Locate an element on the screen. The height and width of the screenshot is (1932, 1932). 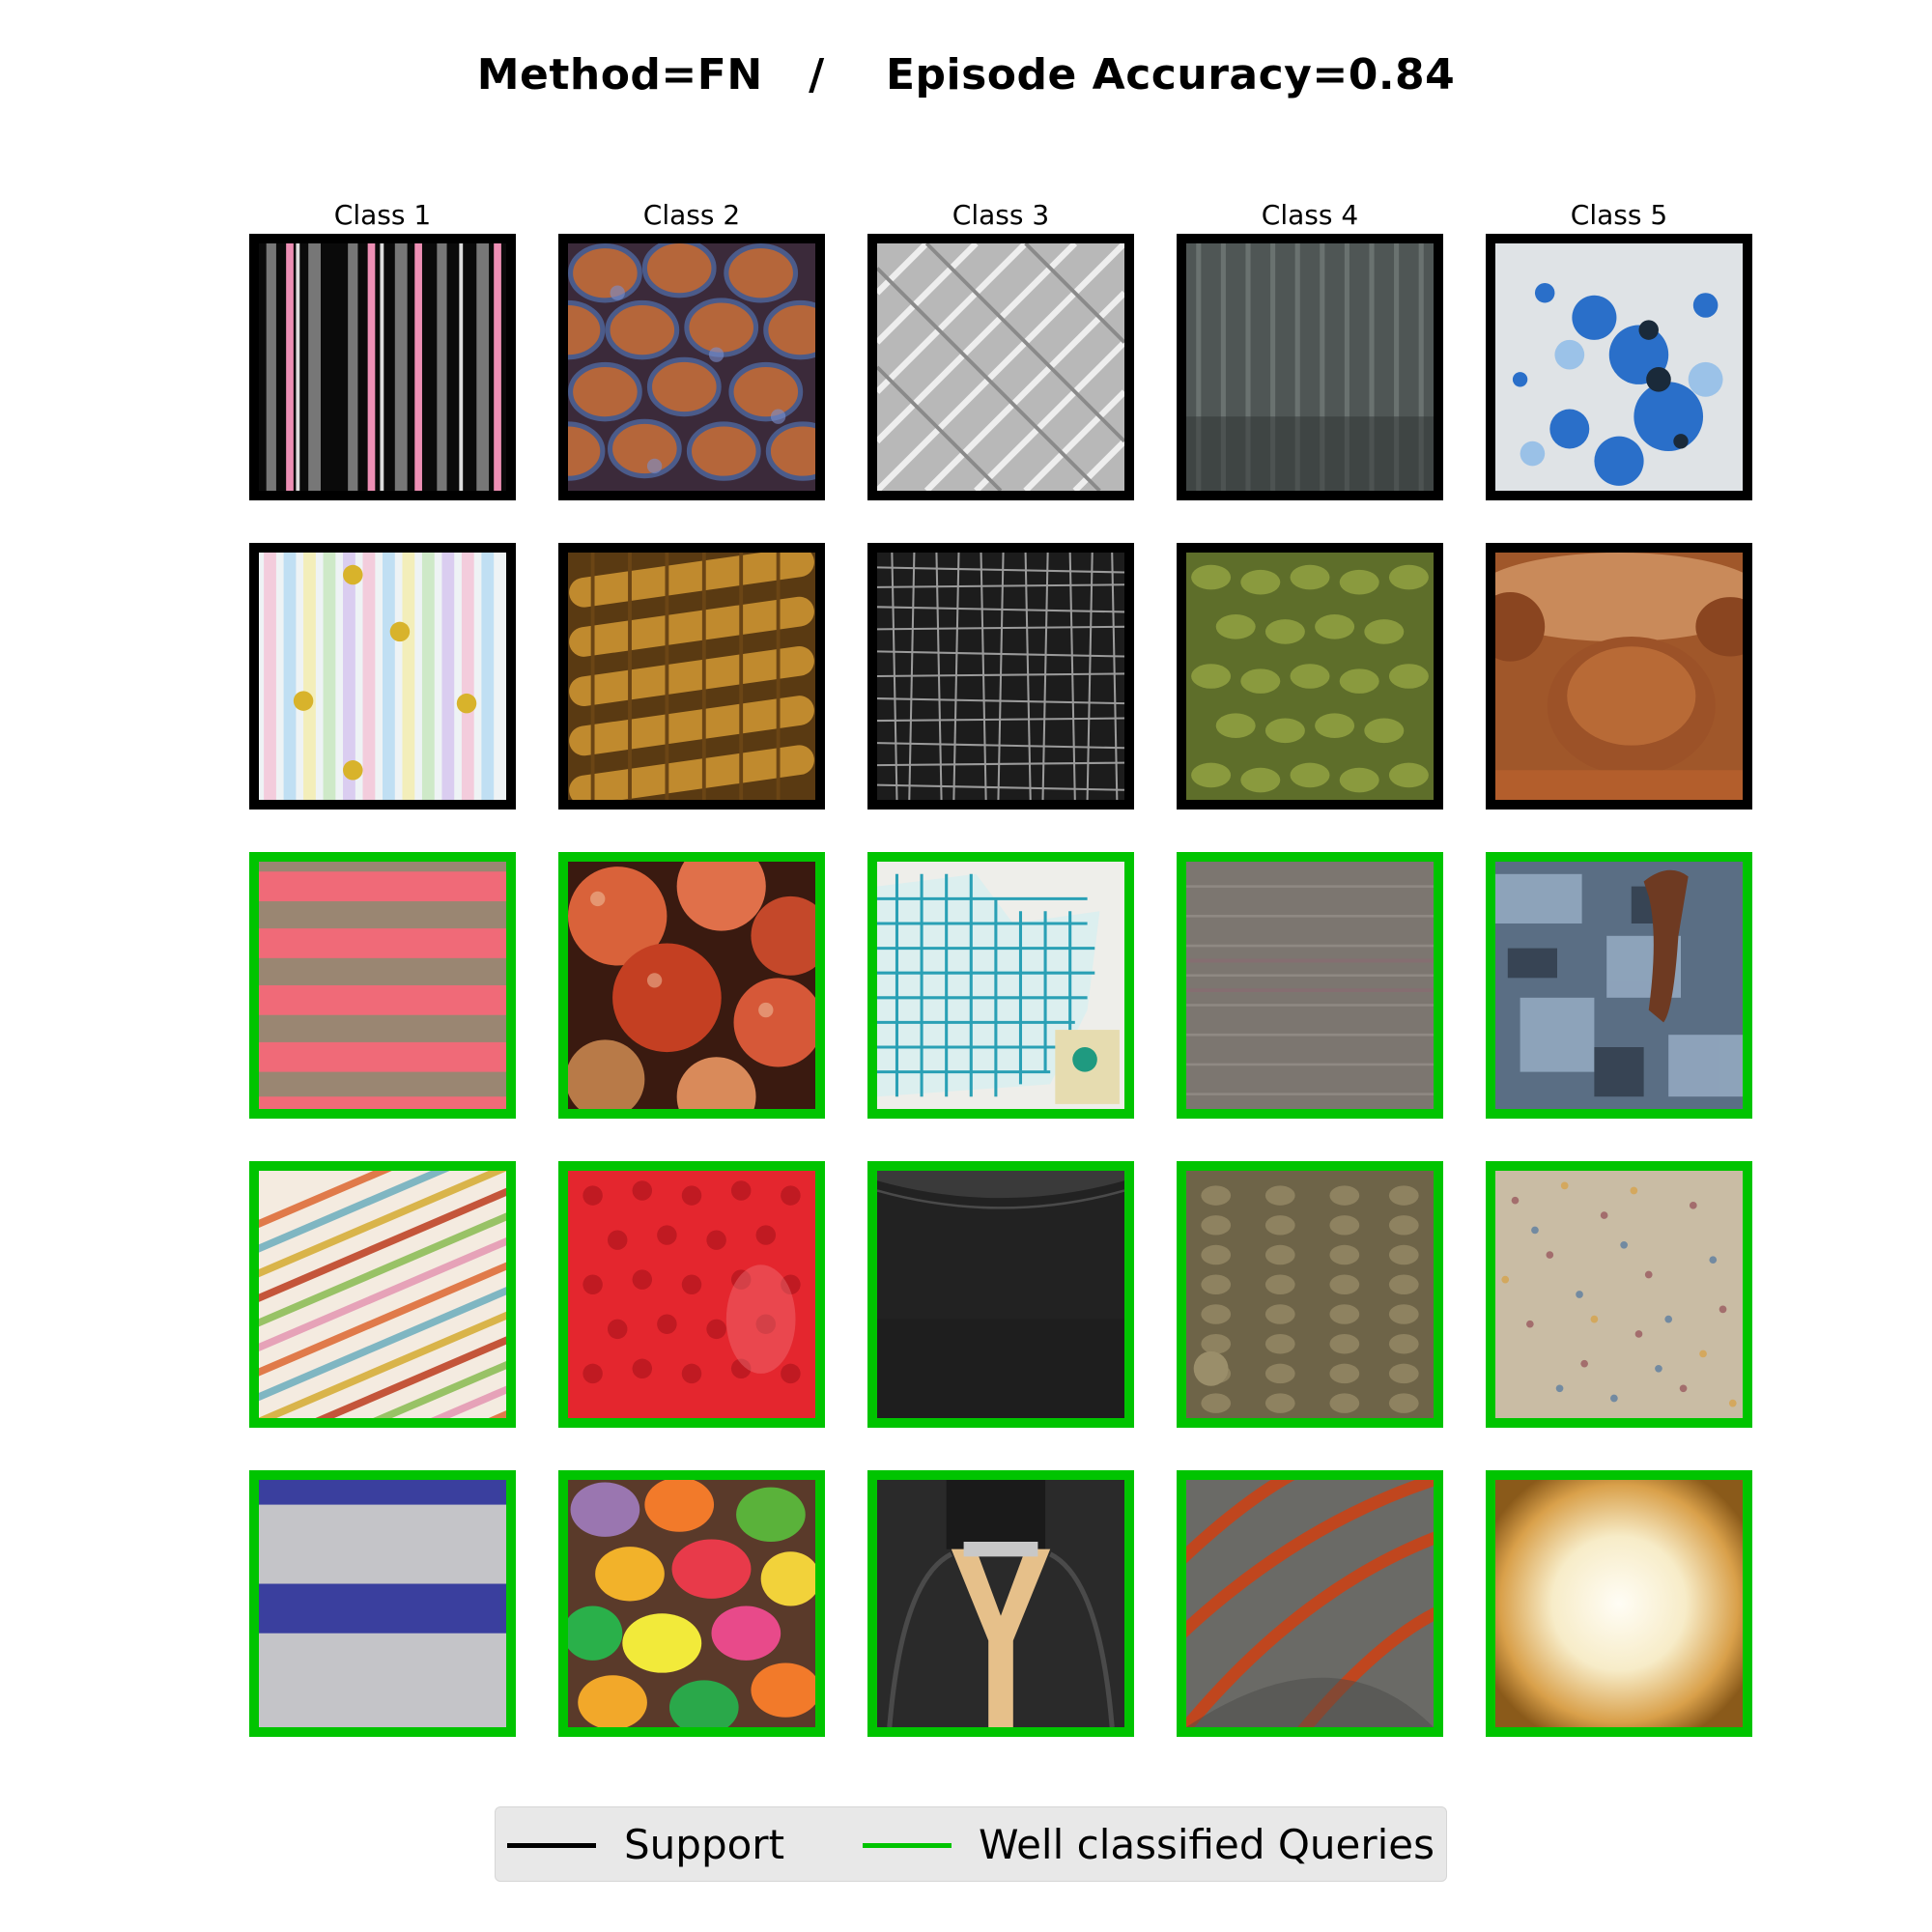
column-label-class-1: Class 1 is located at coordinates (382, 215).